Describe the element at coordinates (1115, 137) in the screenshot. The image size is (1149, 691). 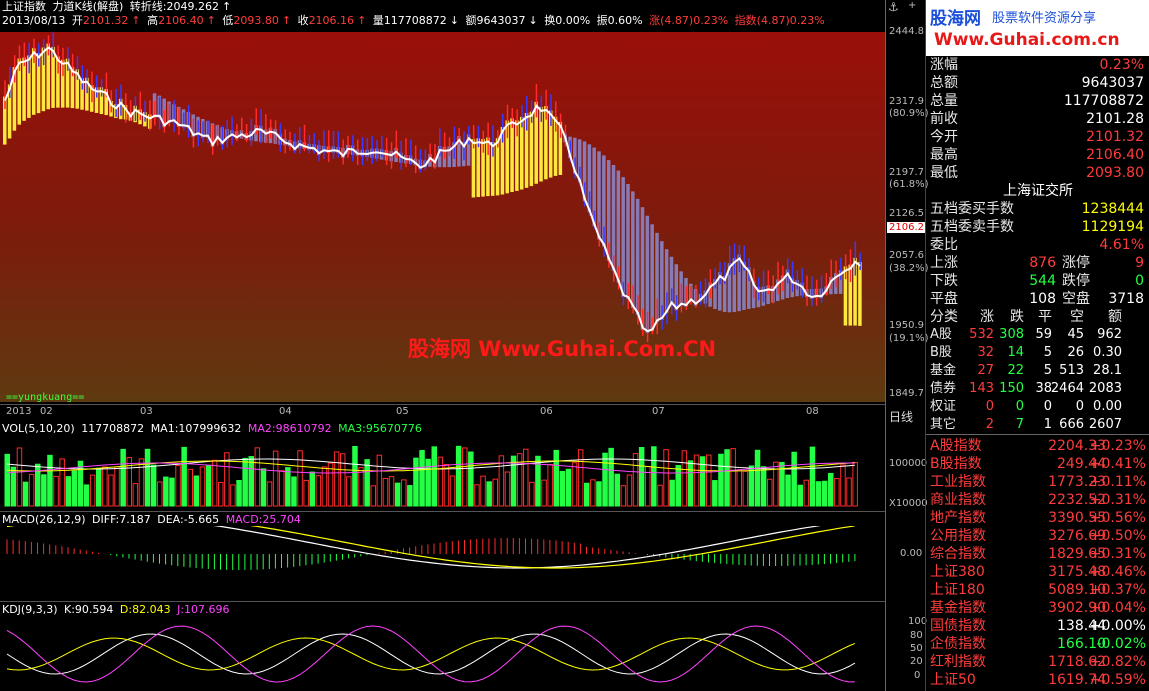
I see `quote-row-value: 2101.32` at that location.